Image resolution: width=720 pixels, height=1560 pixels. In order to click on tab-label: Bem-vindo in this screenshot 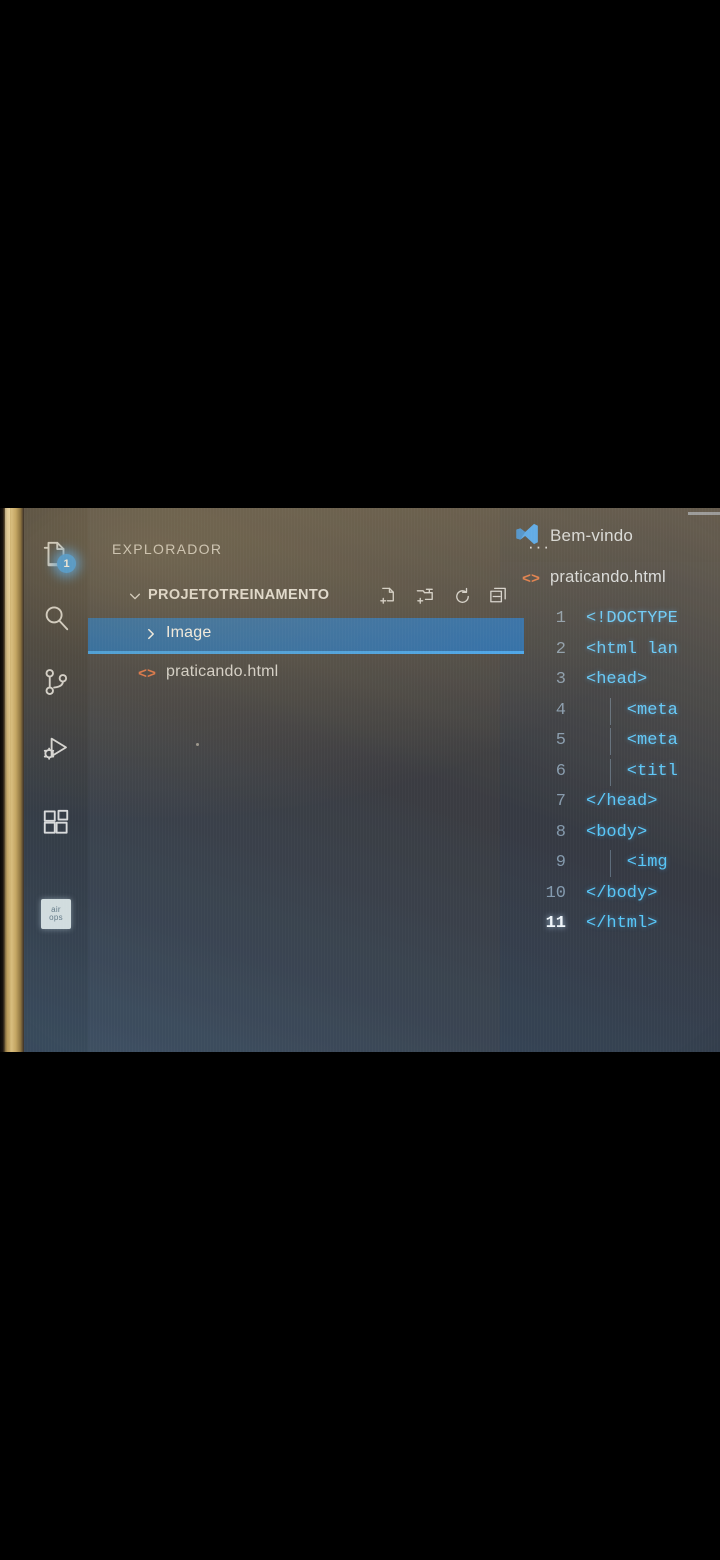, I will do `click(592, 535)`.